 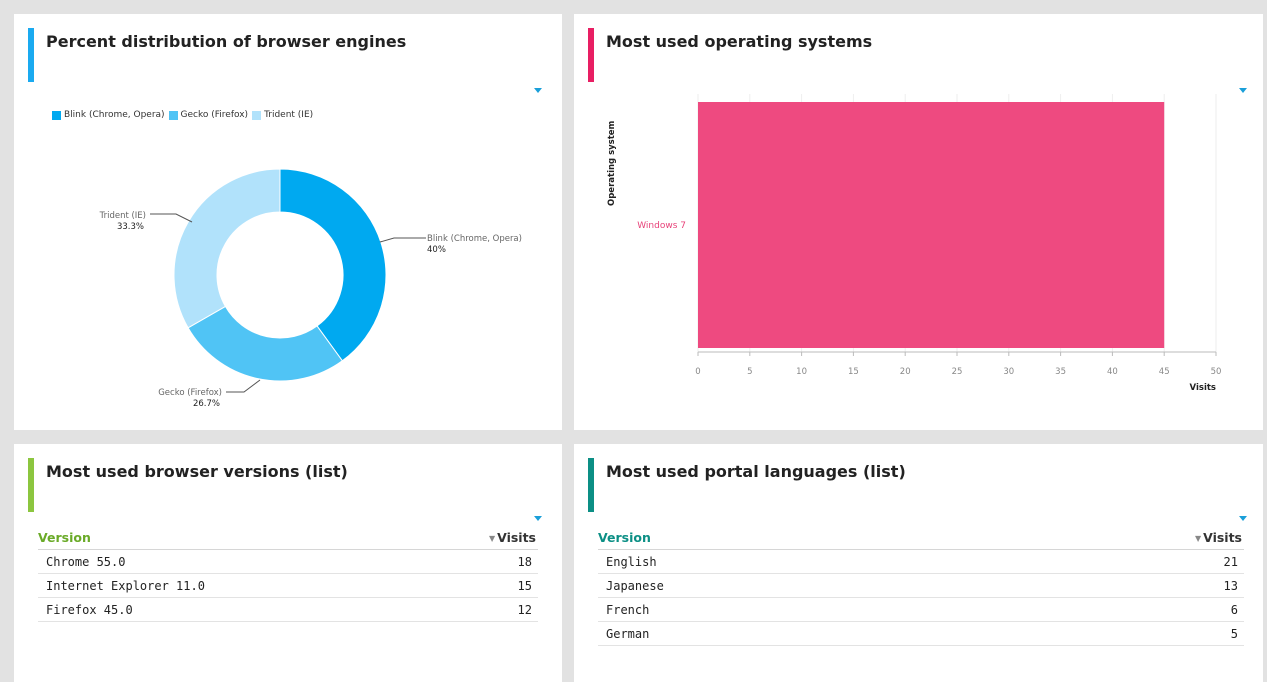 I want to click on y-category-label: Windows 7, so click(x=661, y=226).